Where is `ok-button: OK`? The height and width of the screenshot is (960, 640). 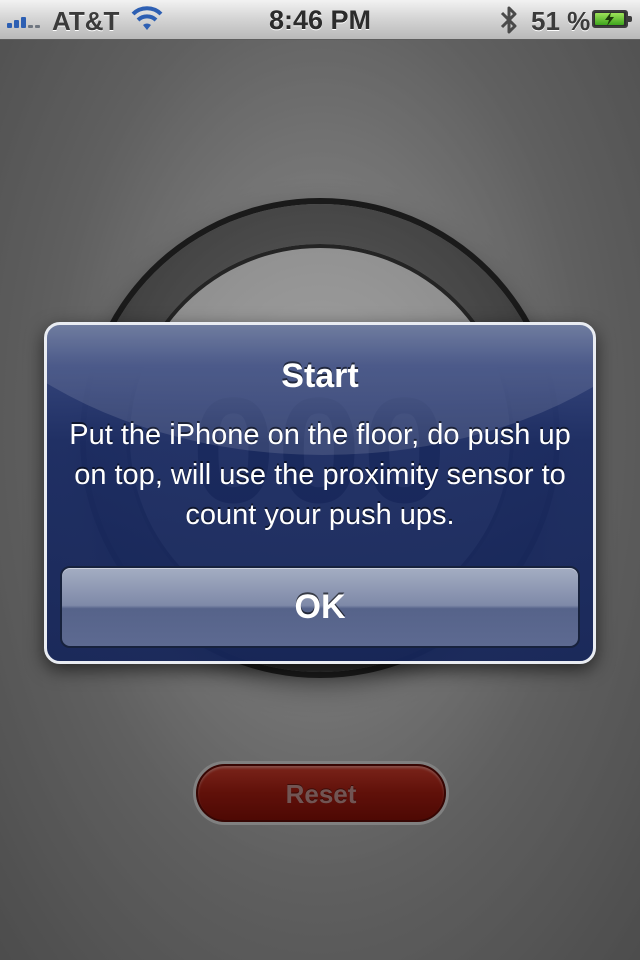
ok-button: OK is located at coordinates (320, 607).